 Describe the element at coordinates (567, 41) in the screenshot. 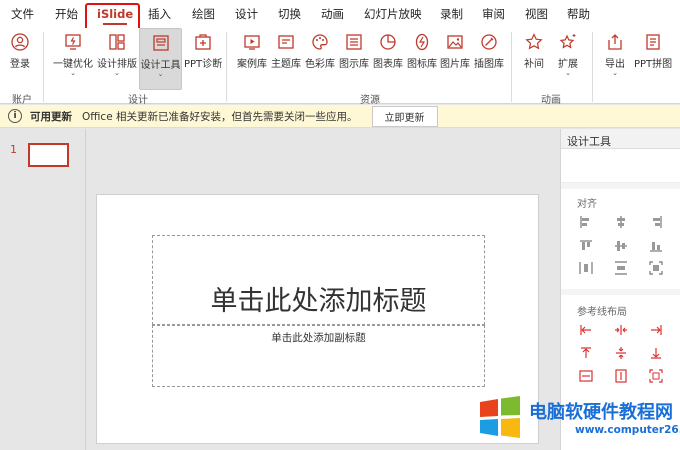

I see `sparkle-star-icon` at that location.